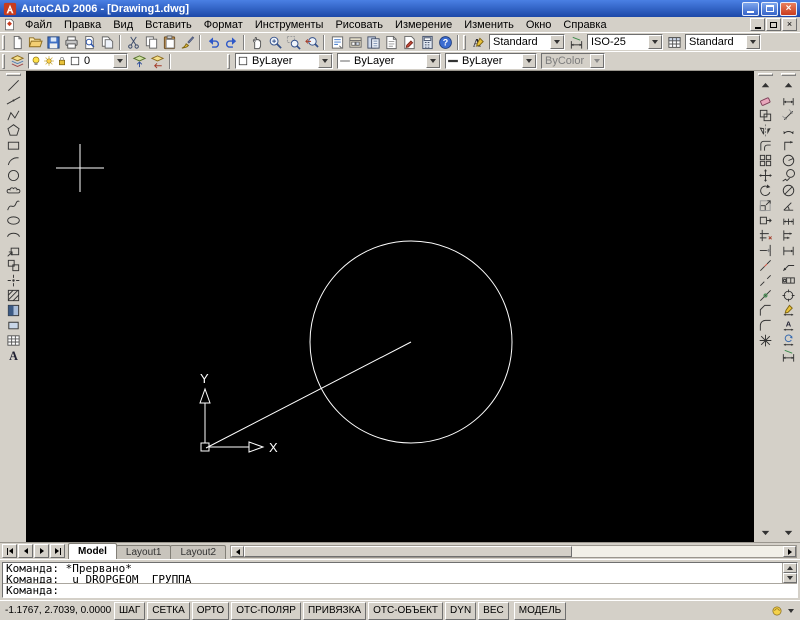 The height and width of the screenshot is (620, 800). What do you see at coordinates (750, 8) in the screenshot?
I see `minimize-button` at bounding box center [750, 8].